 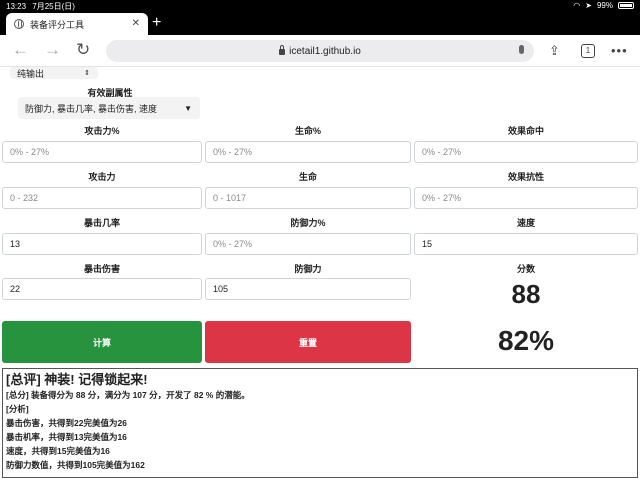 I want to click on result-line: [总分] 装备得分为 88 分，满分为 107 分，开发了 82 % 的潜能。, so click(x=128, y=395).